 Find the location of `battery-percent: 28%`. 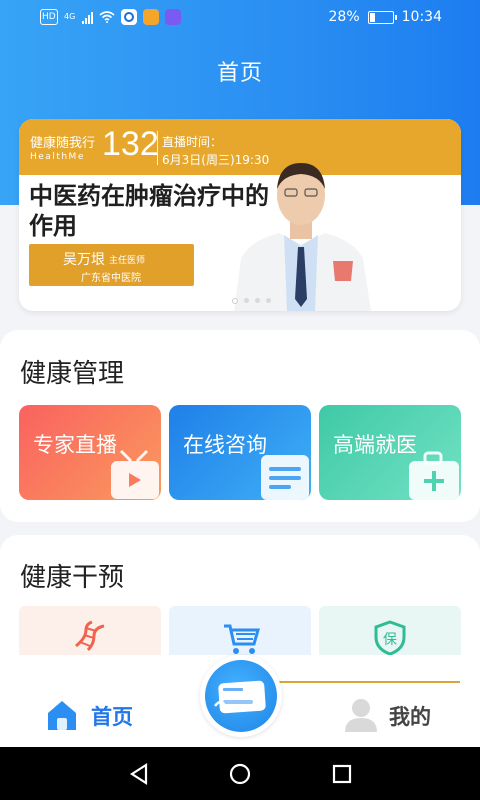

battery-percent: 28% is located at coordinates (344, 17).